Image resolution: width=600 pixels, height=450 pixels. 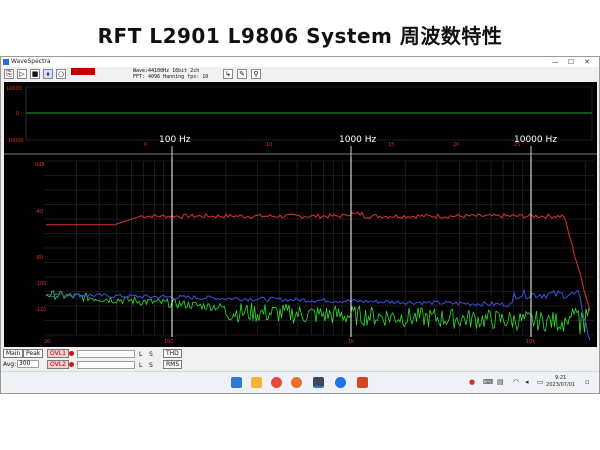 I want to click on spec-y-tick: -40, so click(x=39, y=212).